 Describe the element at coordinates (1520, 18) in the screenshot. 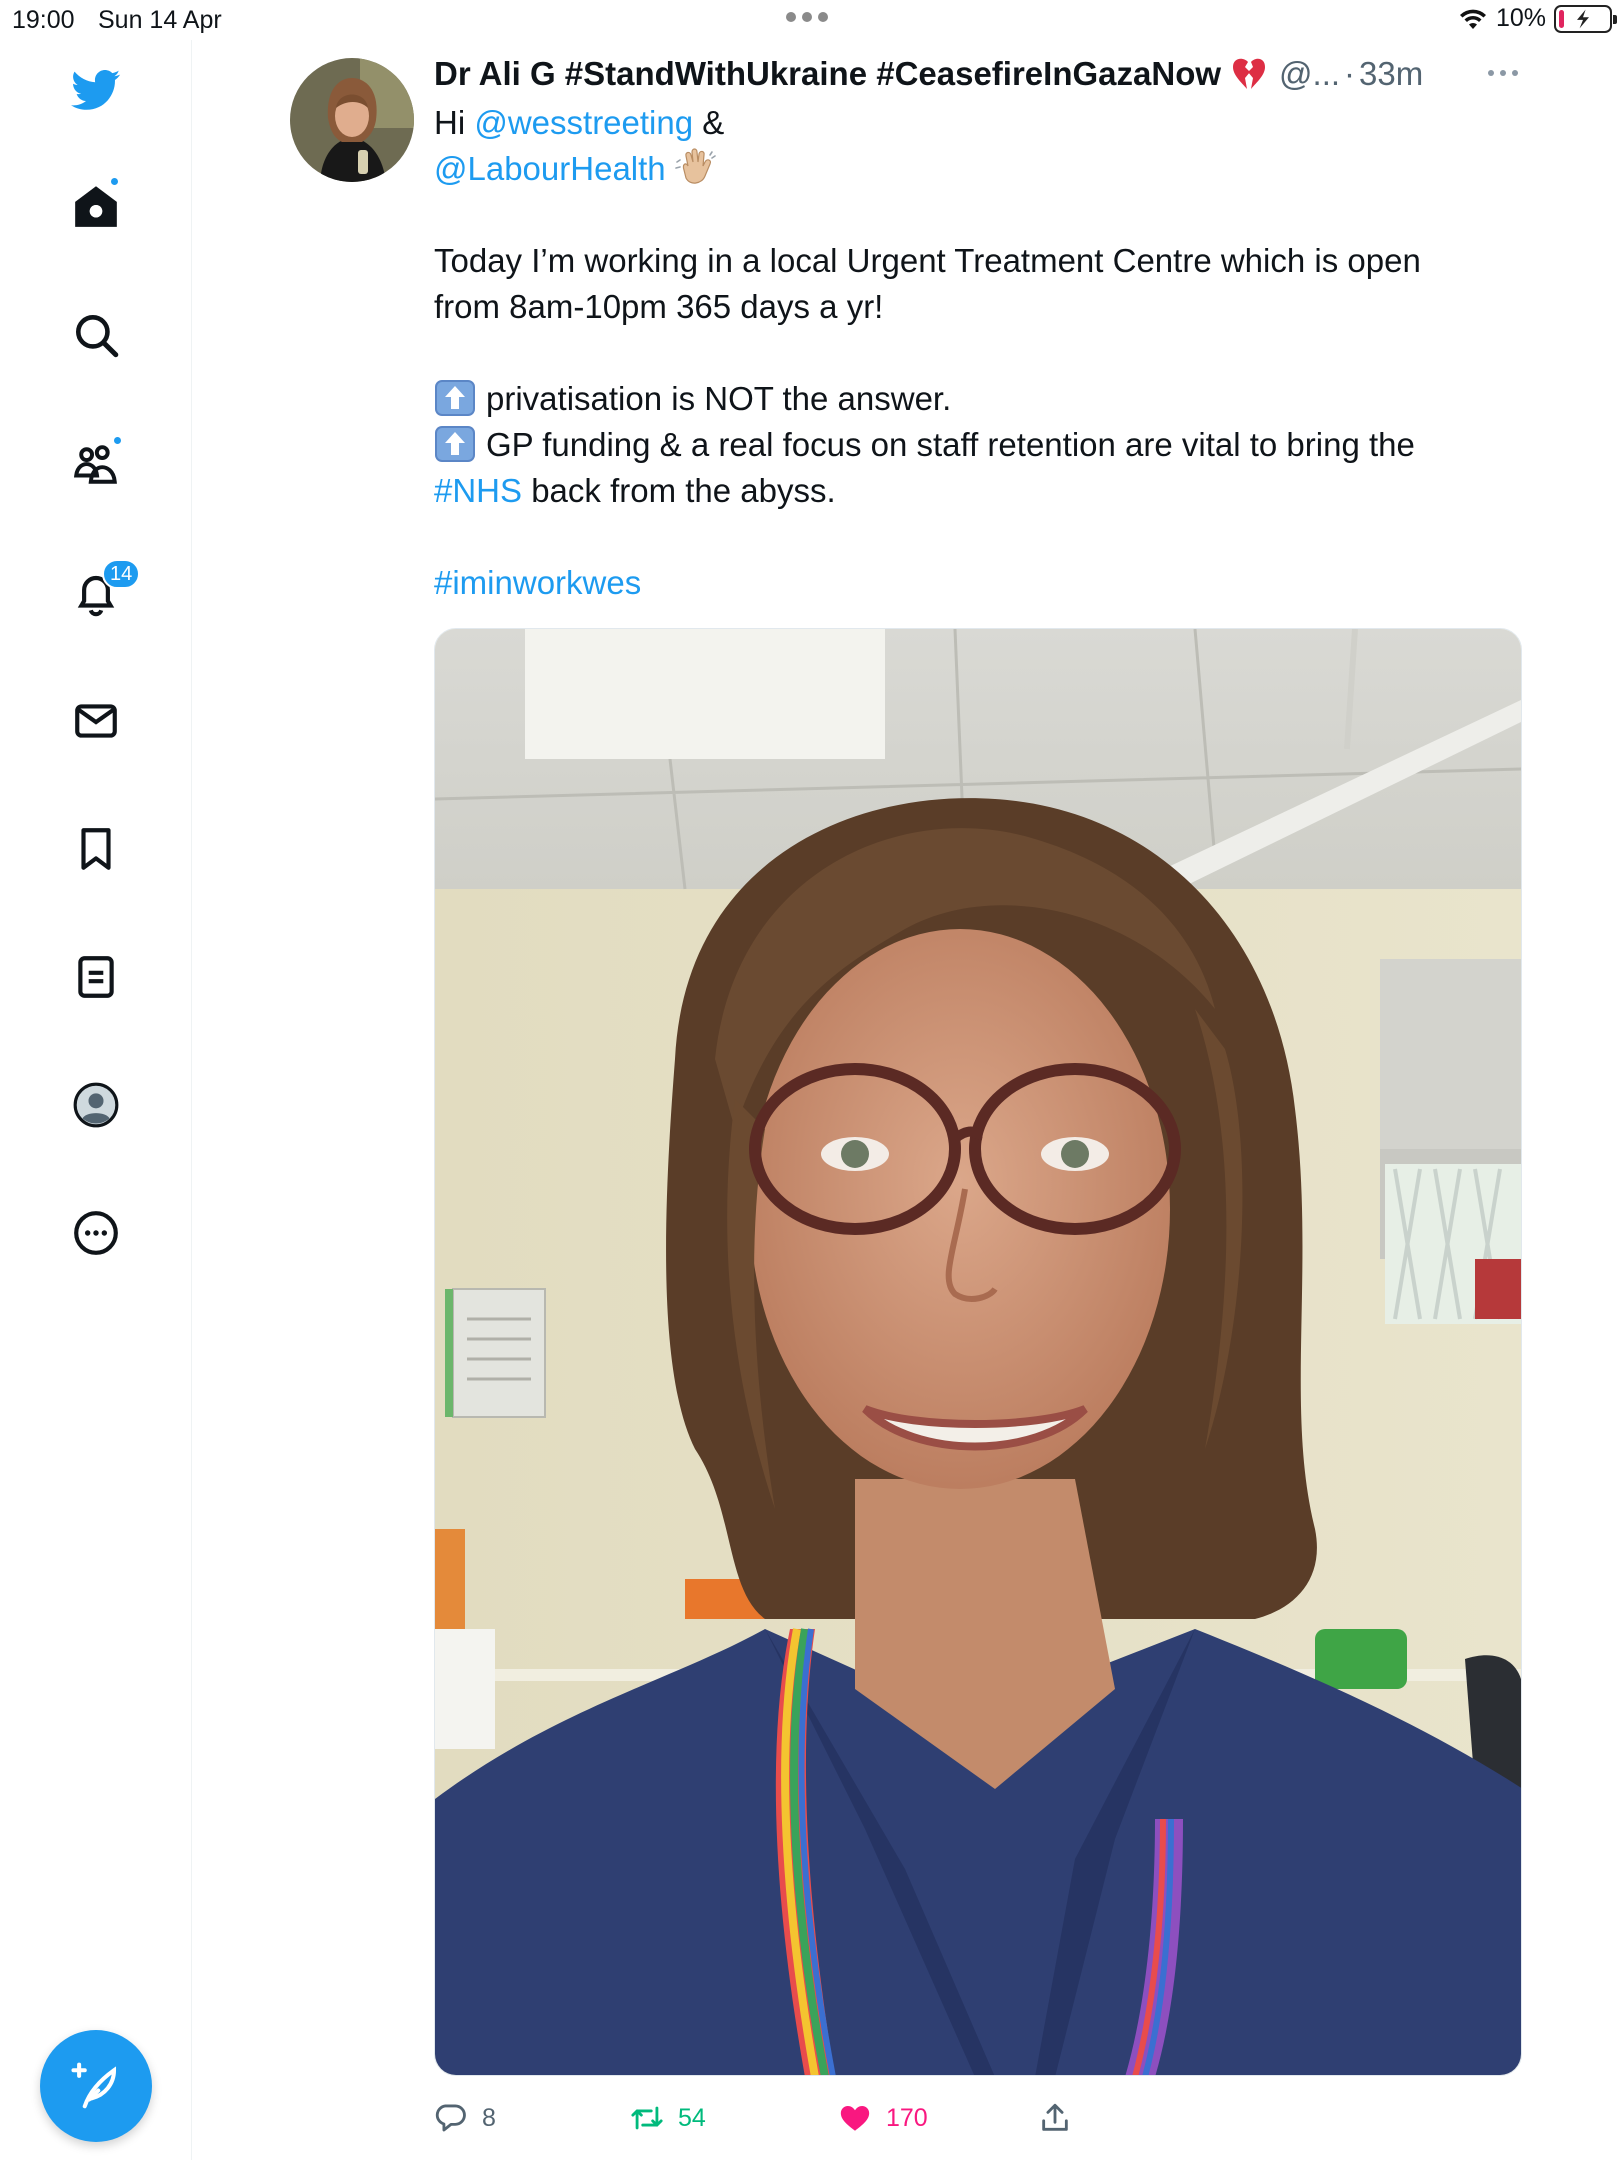

I see `battery-percent: 10%` at that location.